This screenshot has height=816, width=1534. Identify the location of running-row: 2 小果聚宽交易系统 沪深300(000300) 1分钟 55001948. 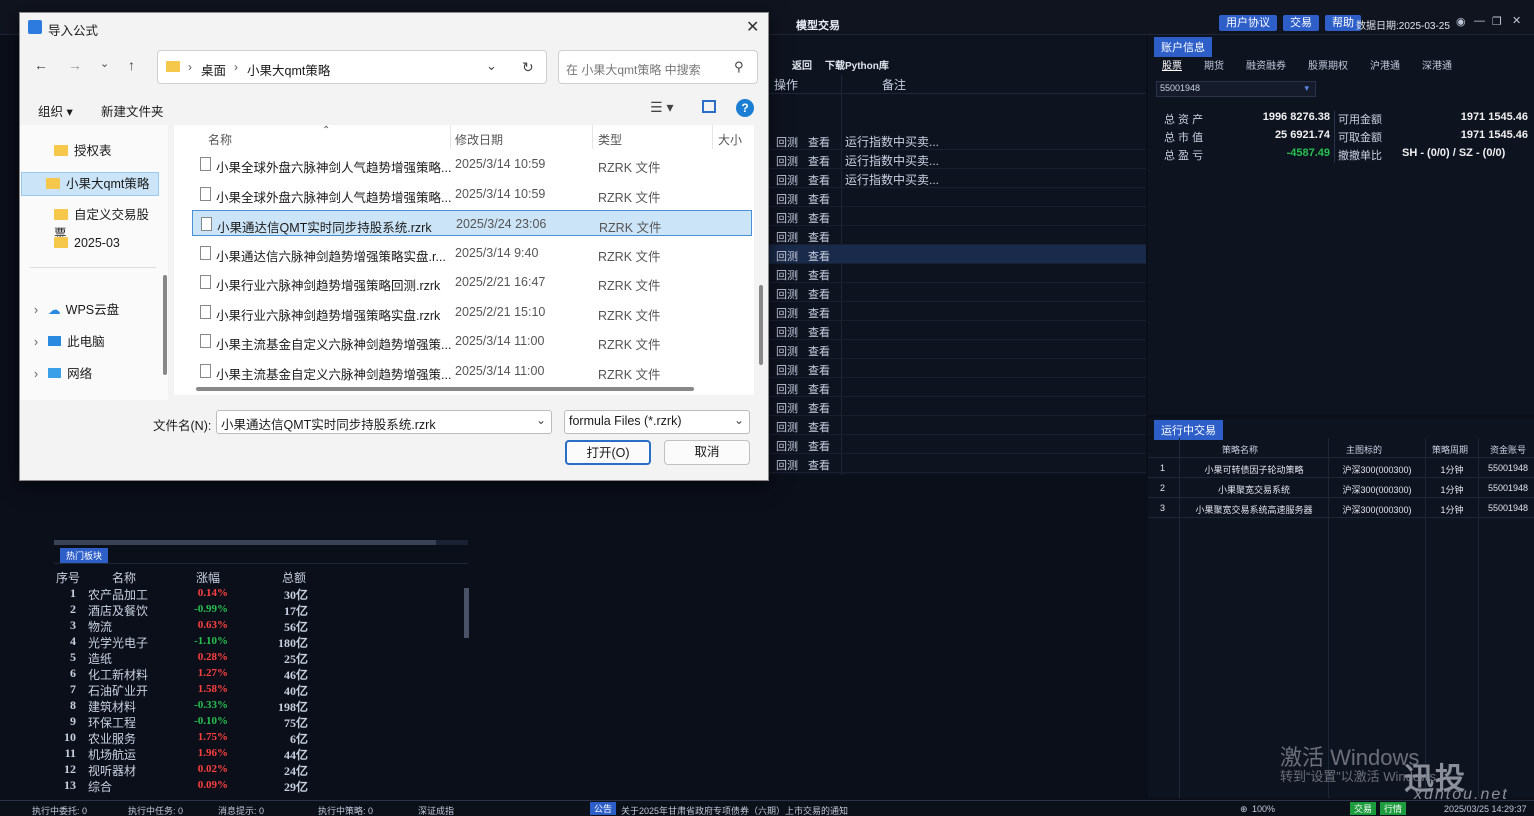
(1341, 488).